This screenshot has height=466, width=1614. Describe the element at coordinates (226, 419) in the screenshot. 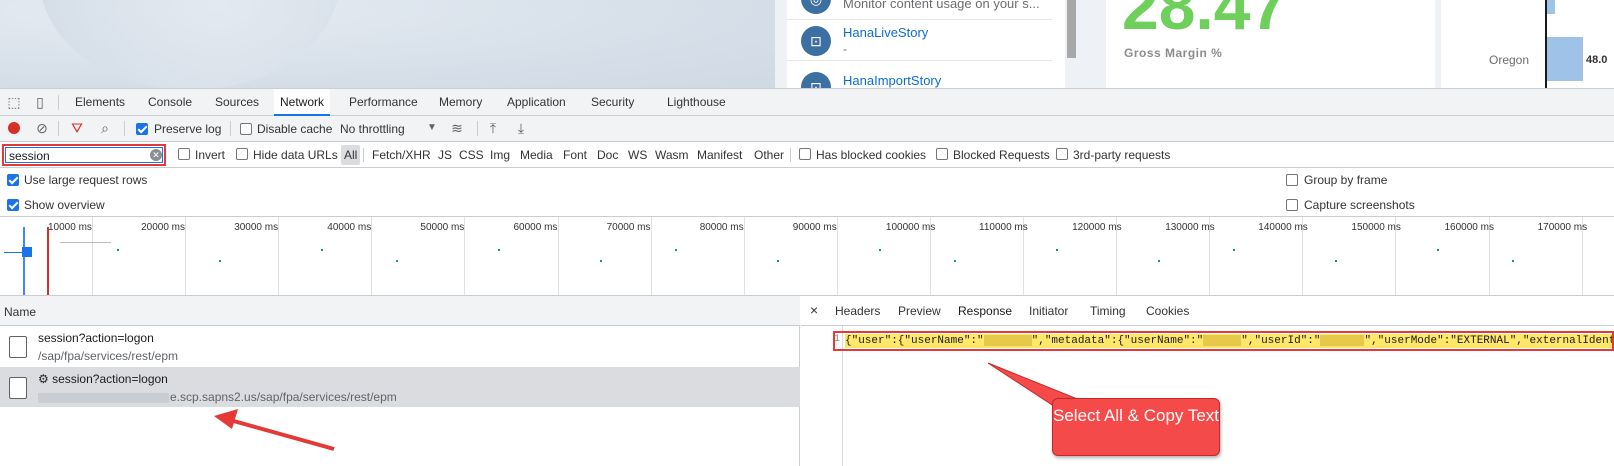

I see `arrow-head` at that location.